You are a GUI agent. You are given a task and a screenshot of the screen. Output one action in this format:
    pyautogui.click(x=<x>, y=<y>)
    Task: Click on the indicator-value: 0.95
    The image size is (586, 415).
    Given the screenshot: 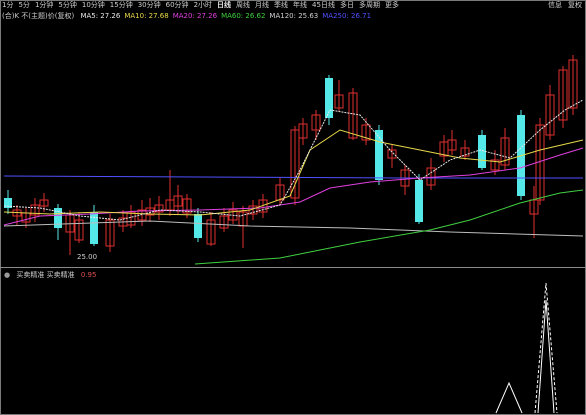 What is the action you would take?
    pyautogui.click(x=88, y=275)
    